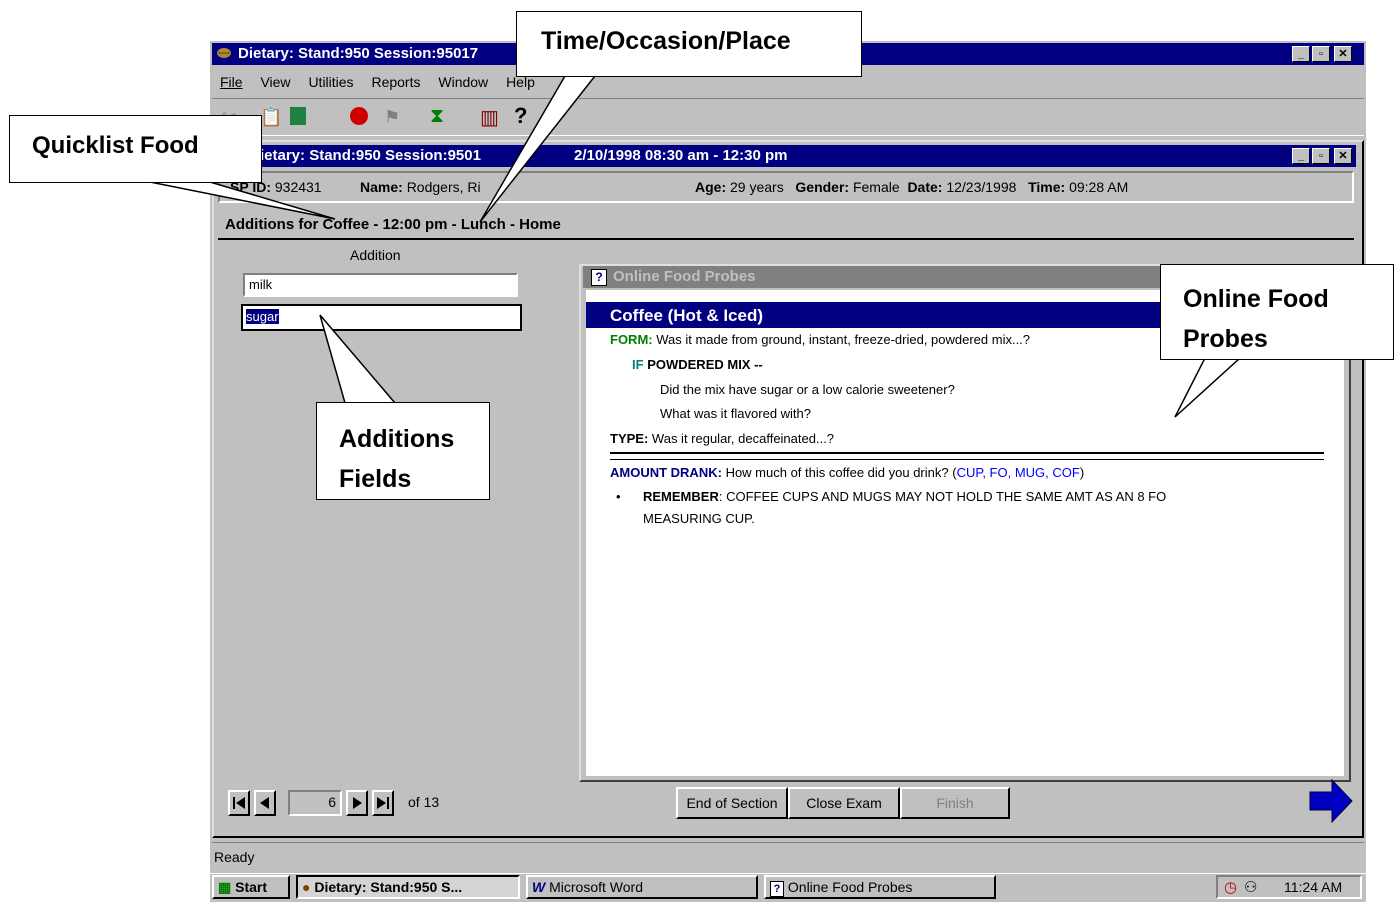  I want to click on taskbar-item-word: W Microsoft Word, so click(642, 887).